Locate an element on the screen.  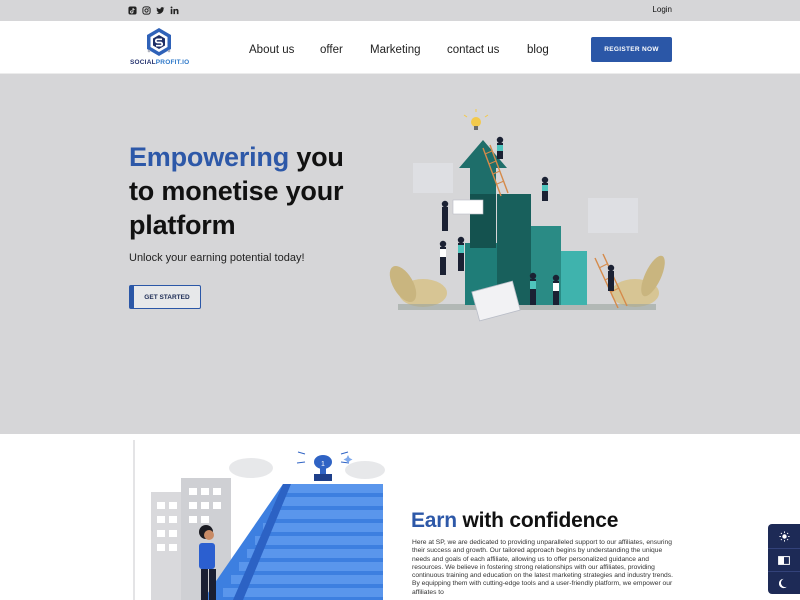
hero-headline-accent: Empowering is located at coordinates (209, 157).